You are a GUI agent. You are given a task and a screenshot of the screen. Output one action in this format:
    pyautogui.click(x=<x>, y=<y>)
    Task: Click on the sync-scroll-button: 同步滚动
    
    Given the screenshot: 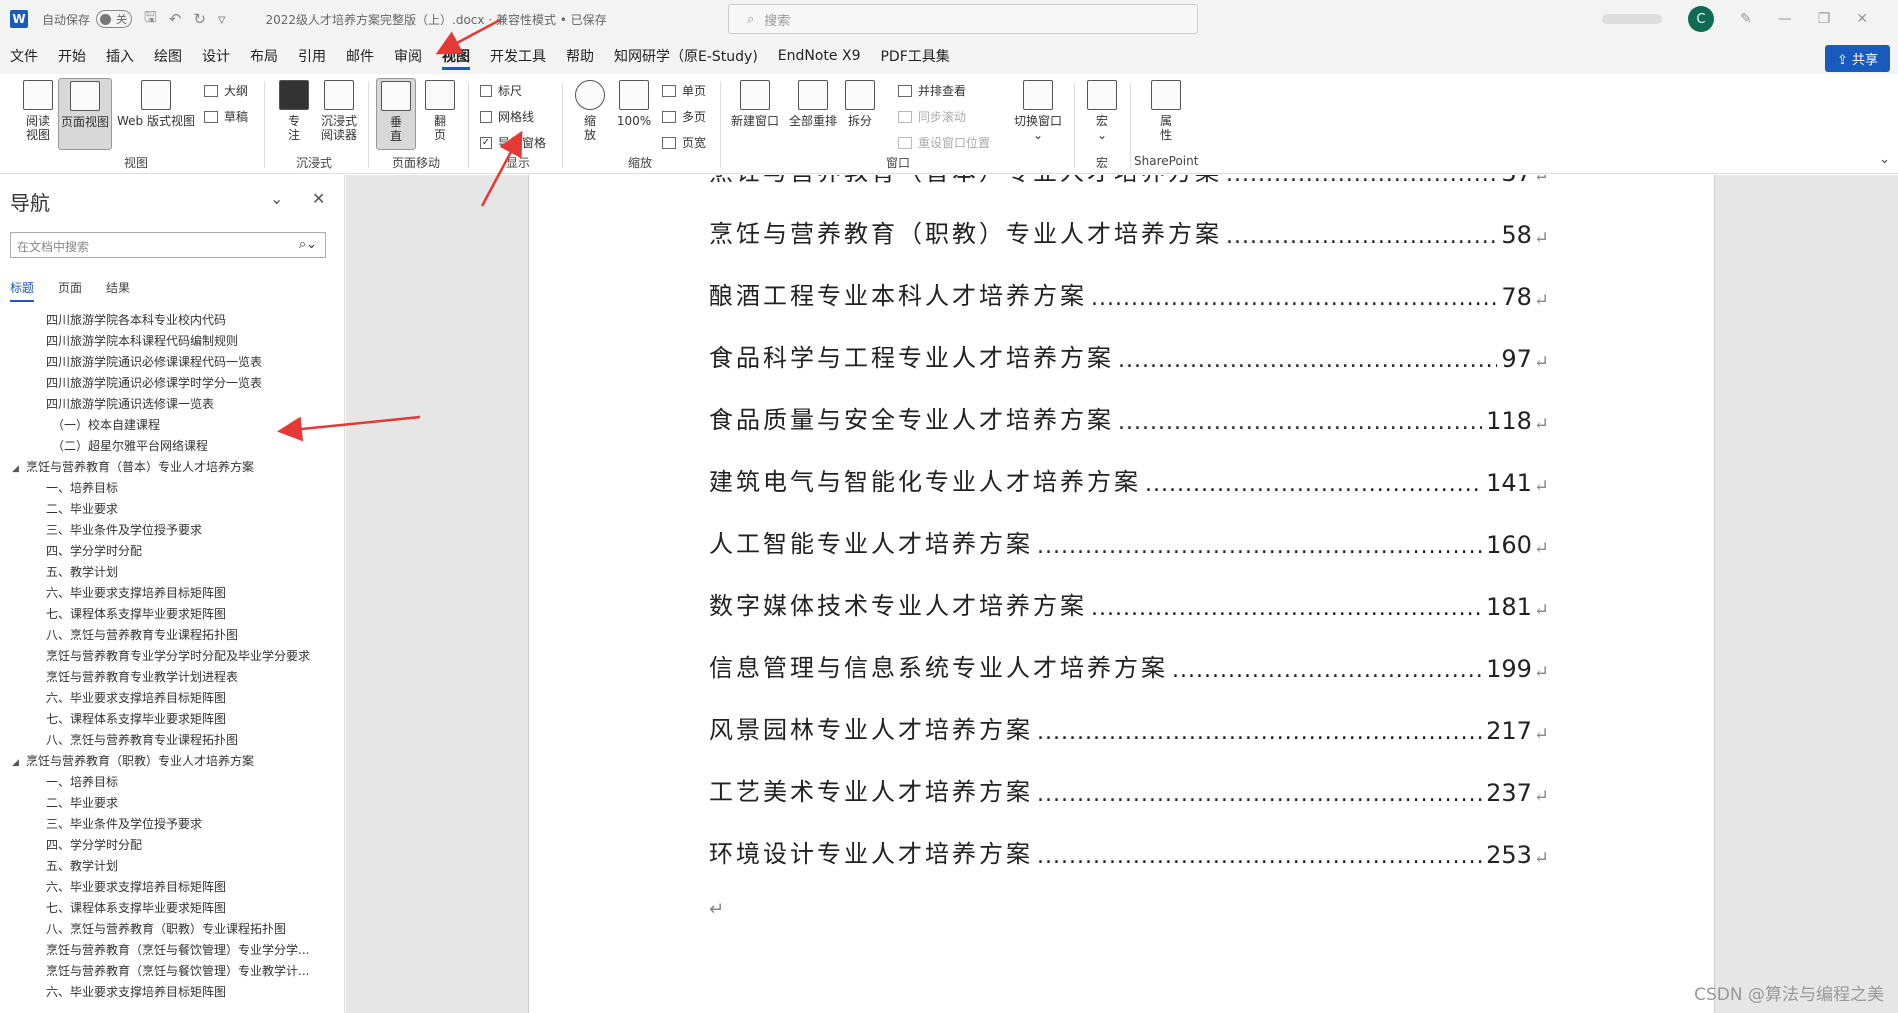 What is the action you would take?
    pyautogui.click(x=932, y=116)
    